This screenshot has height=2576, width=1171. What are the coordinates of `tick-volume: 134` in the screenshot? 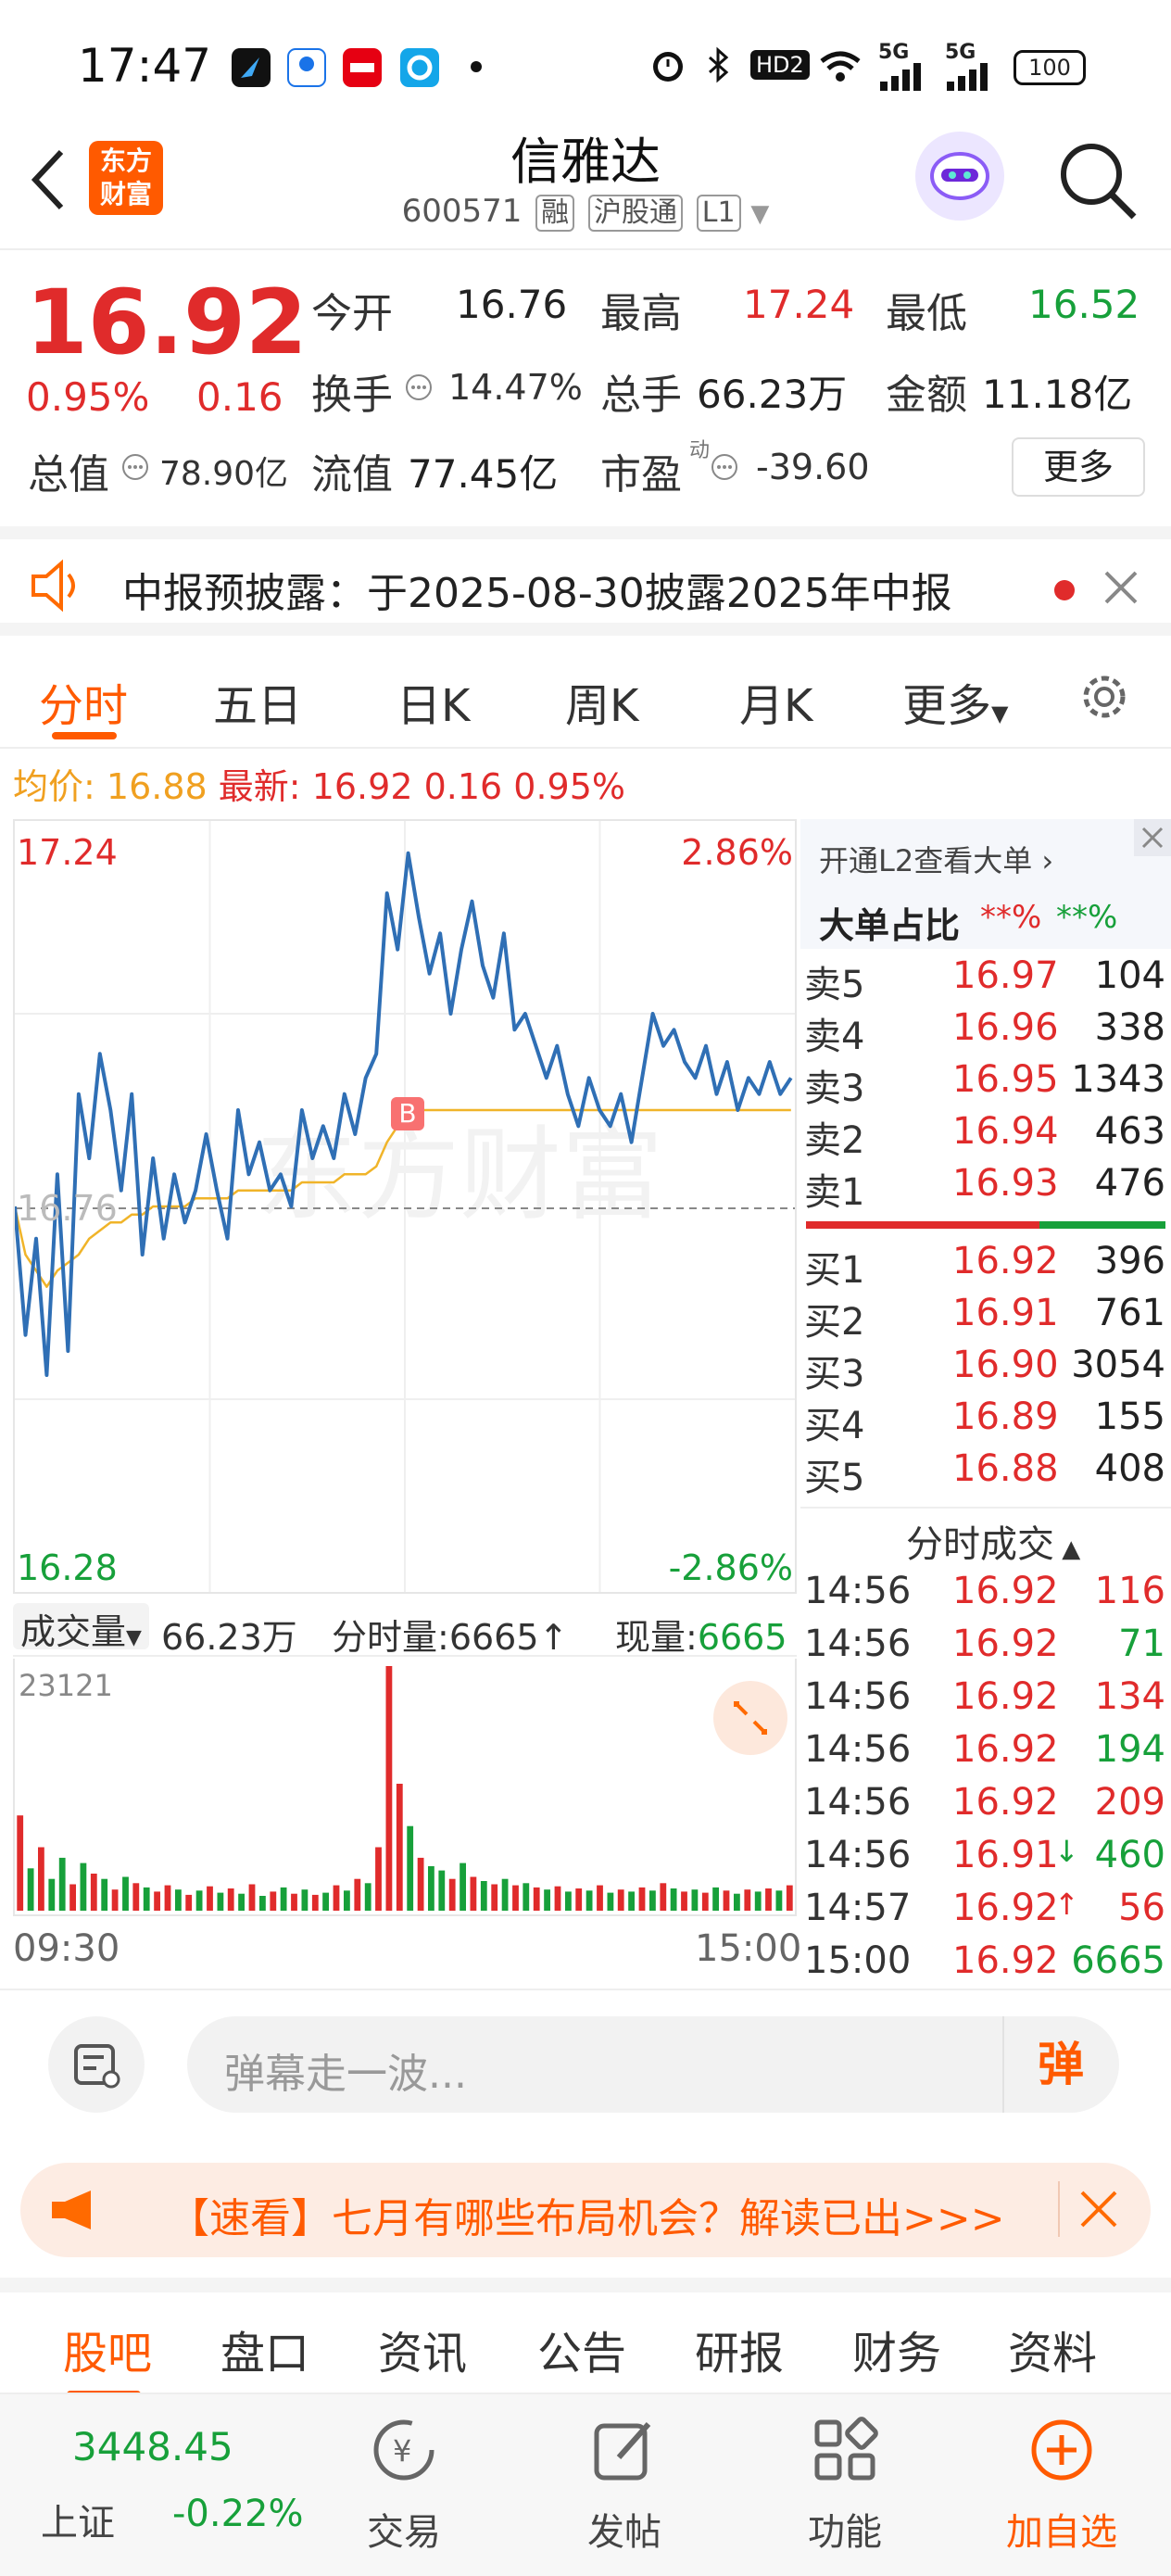 It's located at (1129, 1697).